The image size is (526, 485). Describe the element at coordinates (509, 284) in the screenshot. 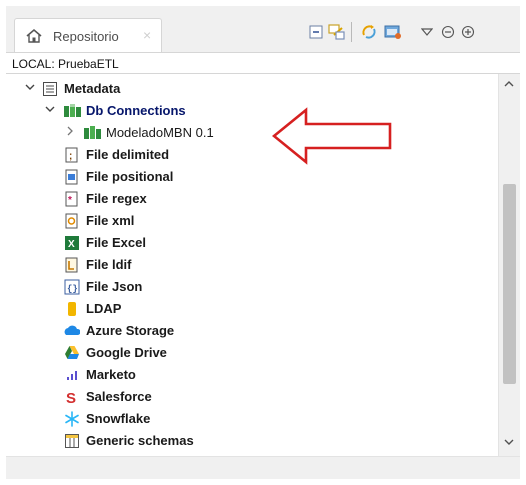

I see `scrollbar-thumb` at that location.